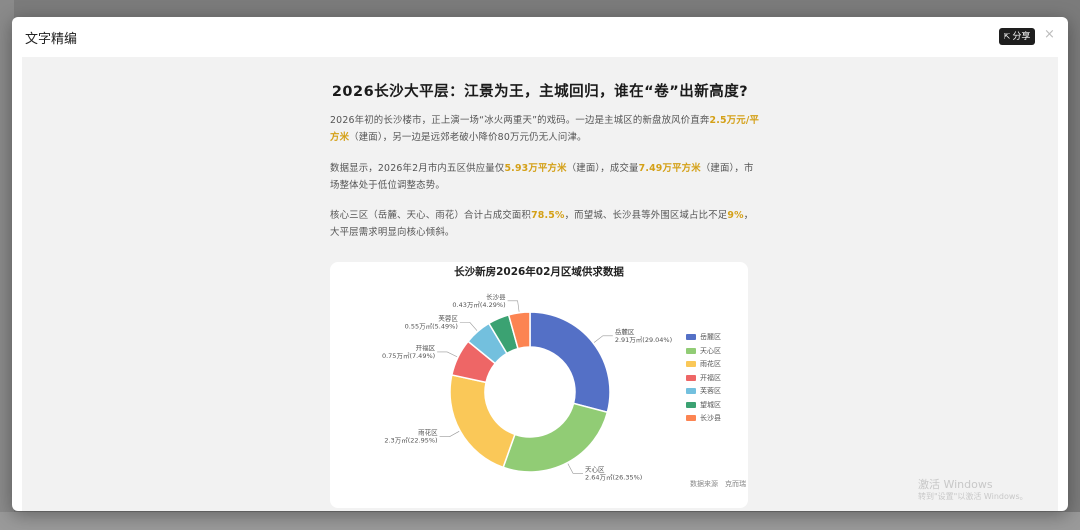 The image size is (1080, 530). Describe the element at coordinates (408, 355) in the screenshot. I see `slice-label-value-4: 0.75万㎡(7.49%)` at that location.